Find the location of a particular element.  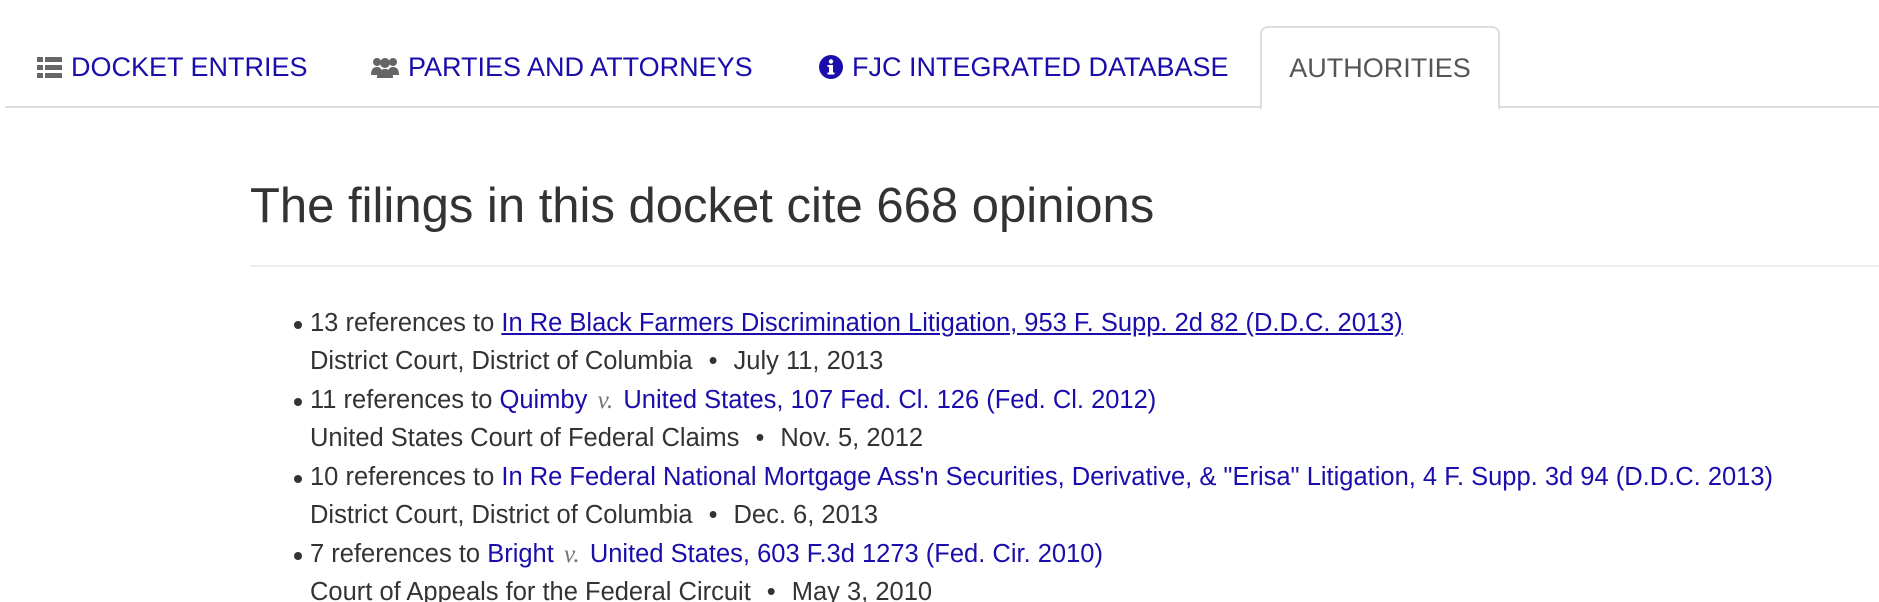

tab-authorities: AUTHORITIES is located at coordinates (1380, 68).